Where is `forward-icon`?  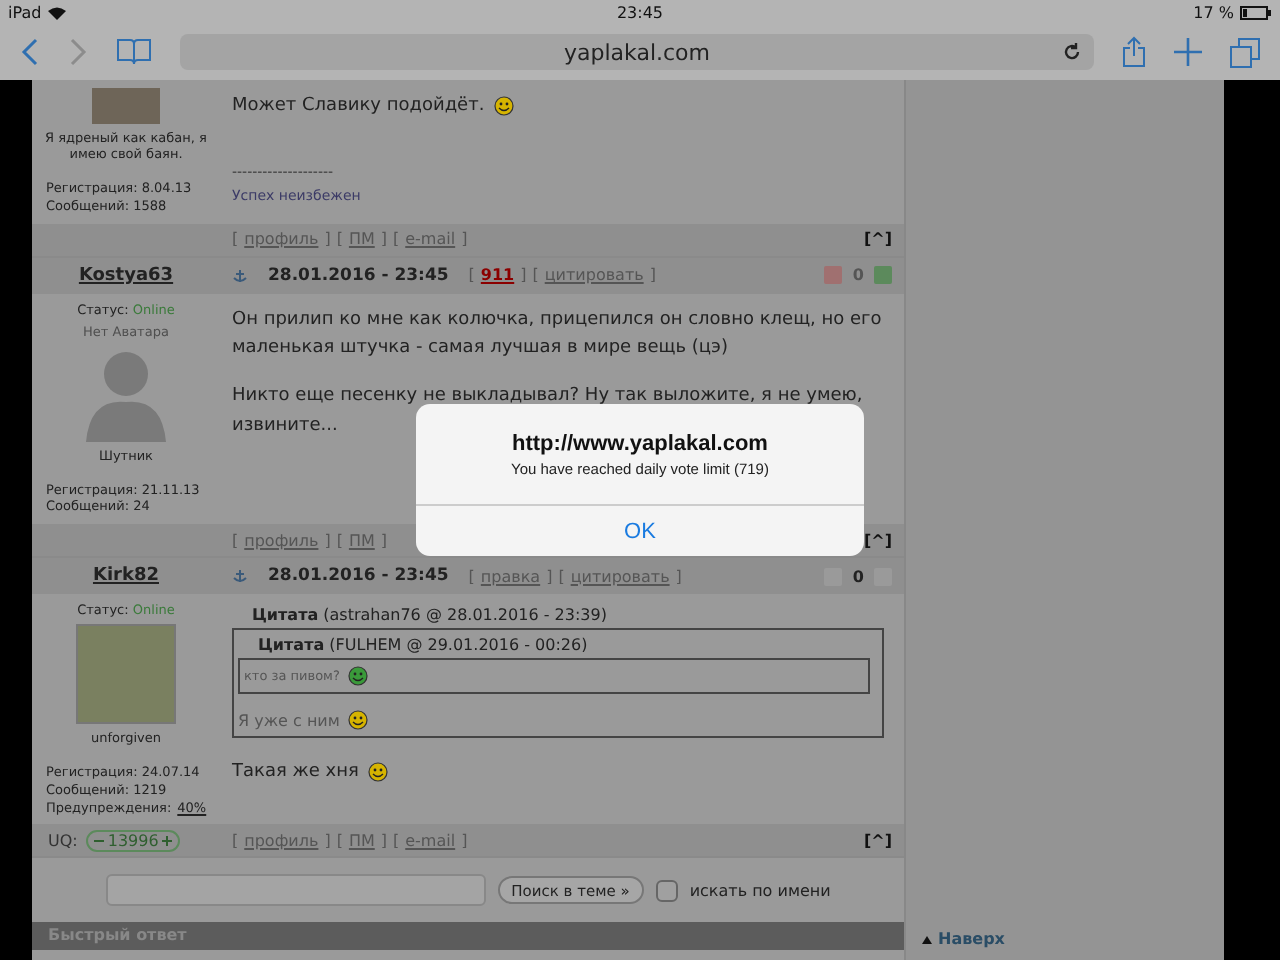
forward-icon is located at coordinates (78, 52).